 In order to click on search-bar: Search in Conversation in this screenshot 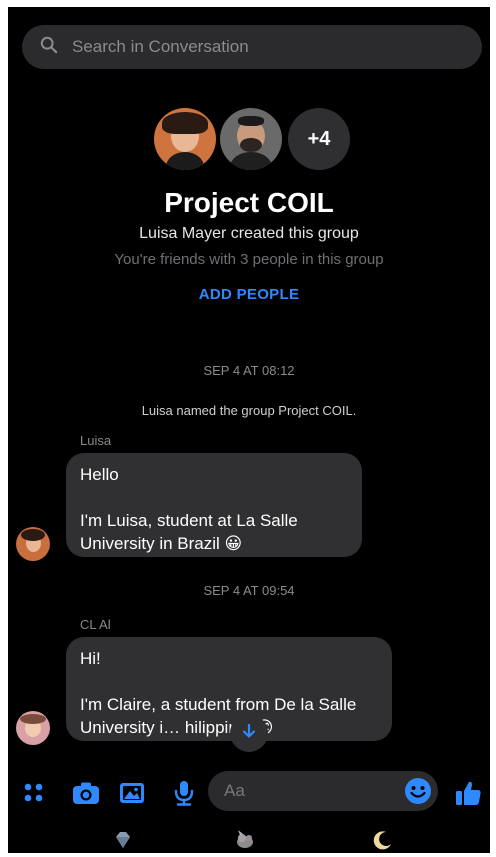, I will do `click(252, 47)`.